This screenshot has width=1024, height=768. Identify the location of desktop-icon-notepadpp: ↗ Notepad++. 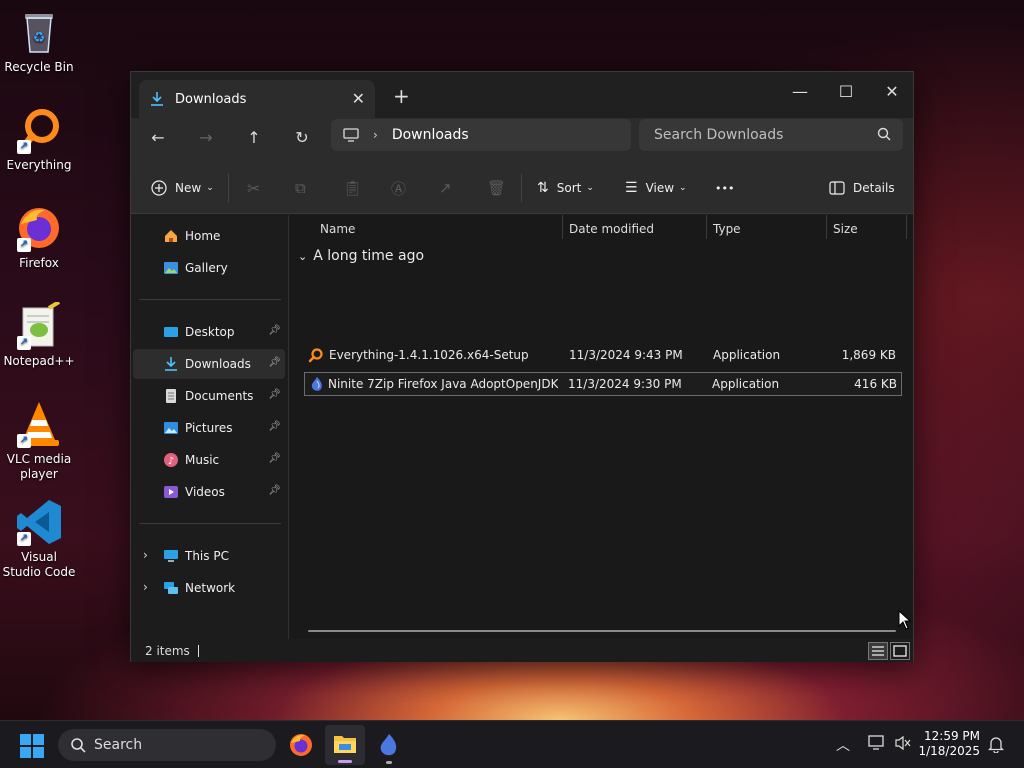
(39, 334).